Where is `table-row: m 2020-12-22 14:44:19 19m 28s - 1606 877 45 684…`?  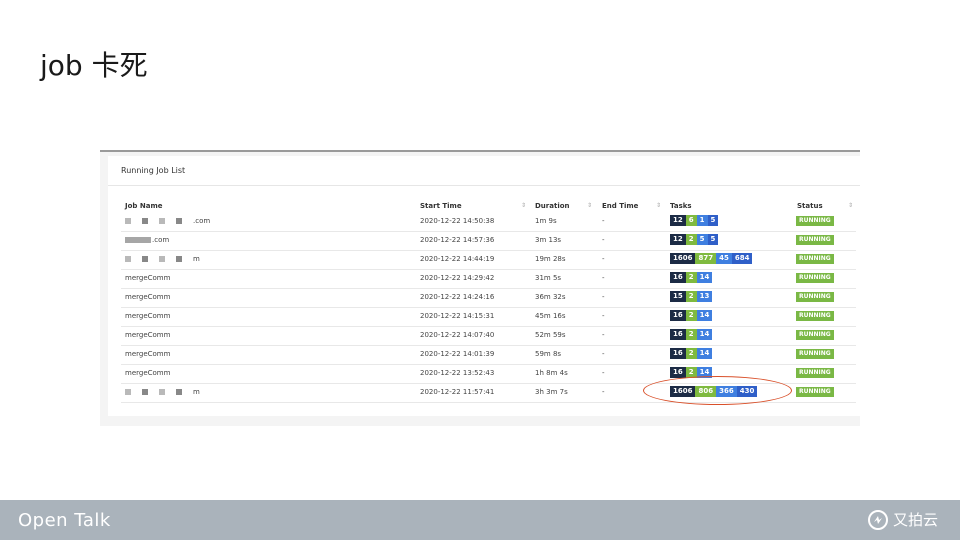 table-row: m 2020-12-22 14:44:19 19m 28s - 1606 877 45 684… is located at coordinates (488, 260).